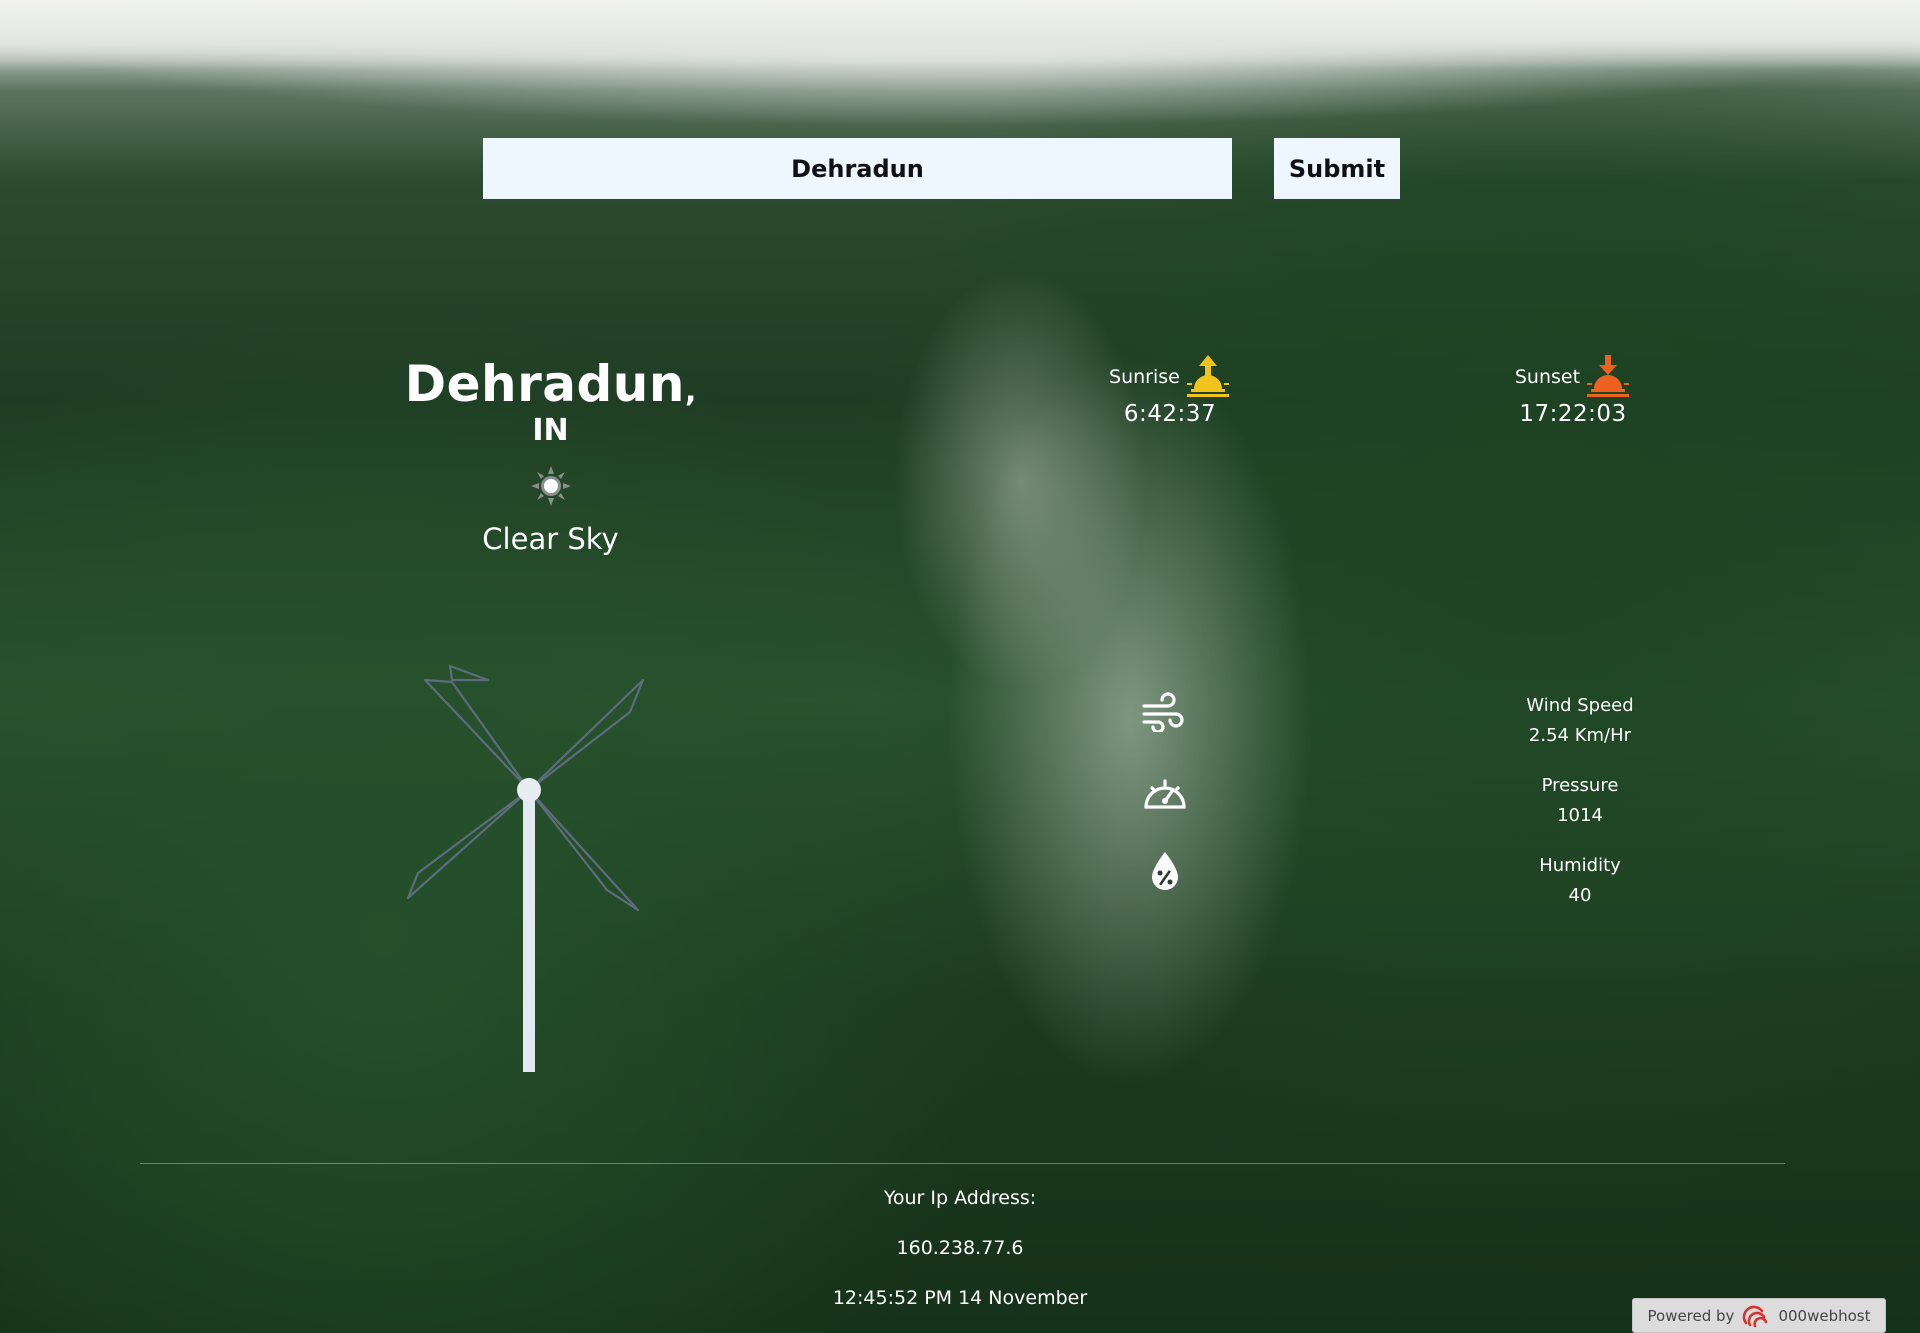  I want to click on clear-sky-icon, so click(550, 486).